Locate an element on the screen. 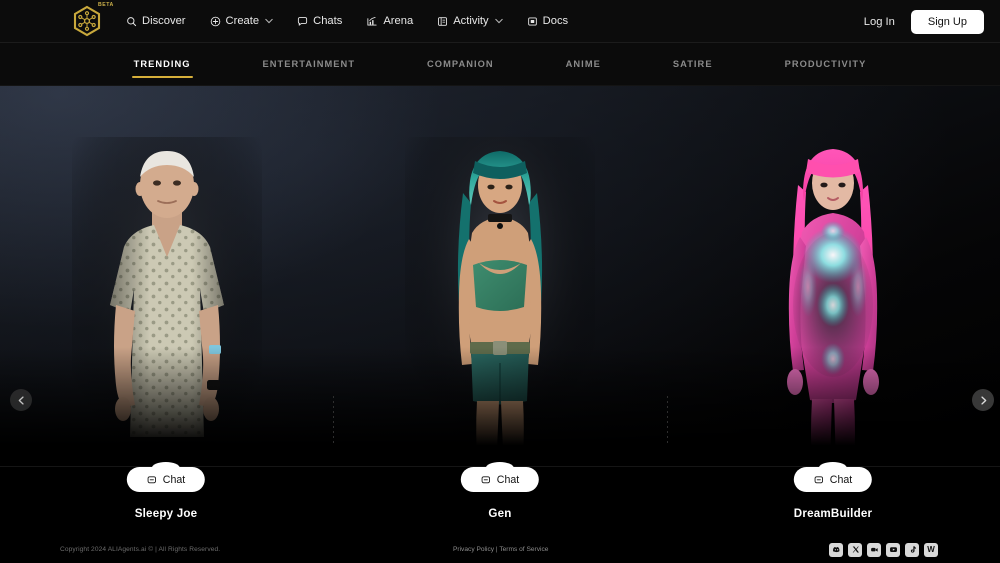 The image size is (1000, 563). nav-item-docs-label: Docs is located at coordinates (555, 21).